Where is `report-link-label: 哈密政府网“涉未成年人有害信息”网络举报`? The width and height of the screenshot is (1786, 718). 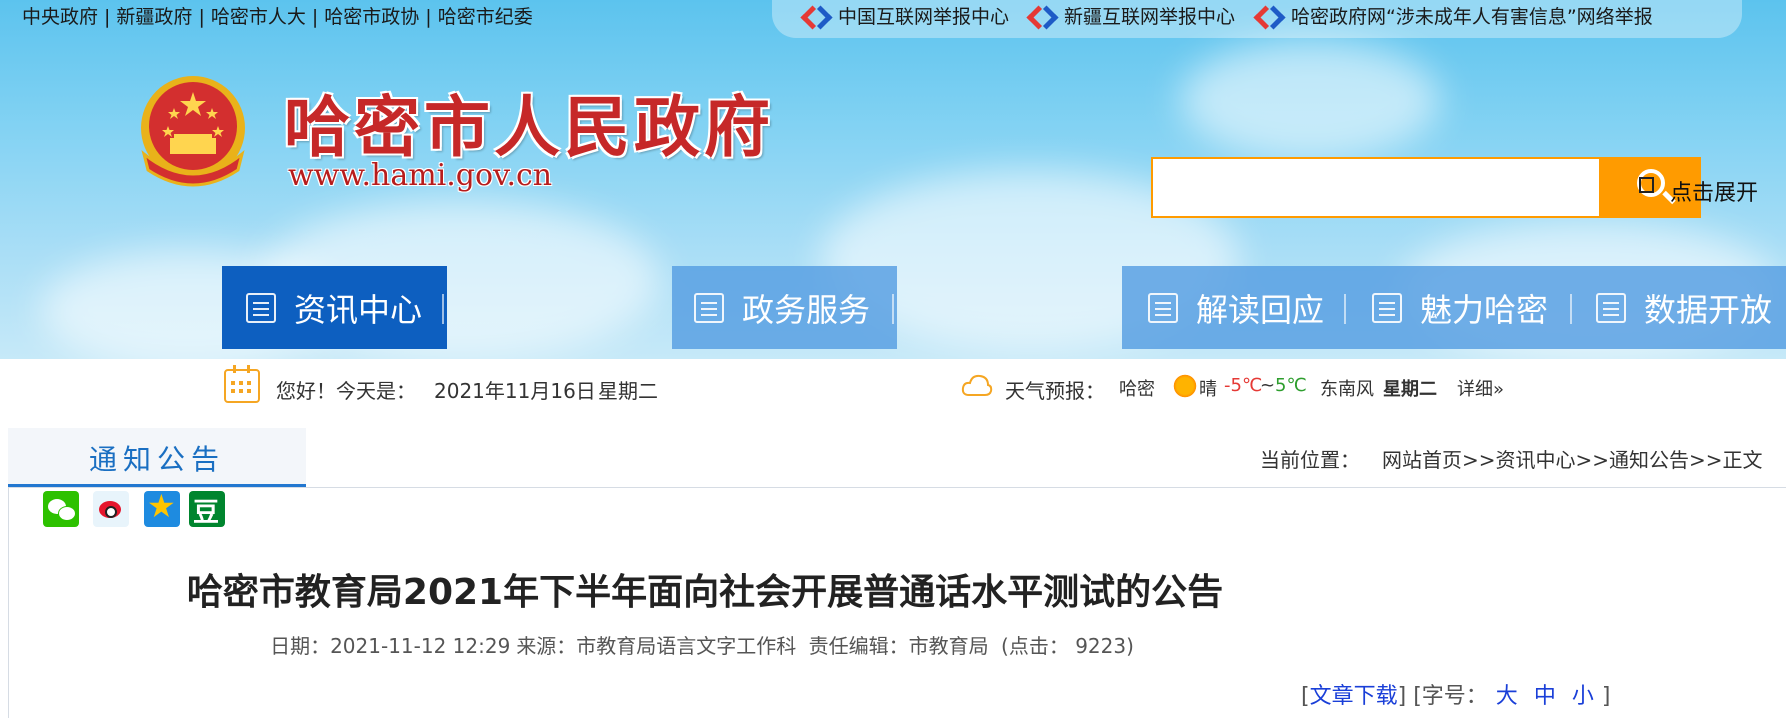 report-link-label: 哈密政府网“涉未成年人有害信息”网络举报 is located at coordinates (1472, 17).